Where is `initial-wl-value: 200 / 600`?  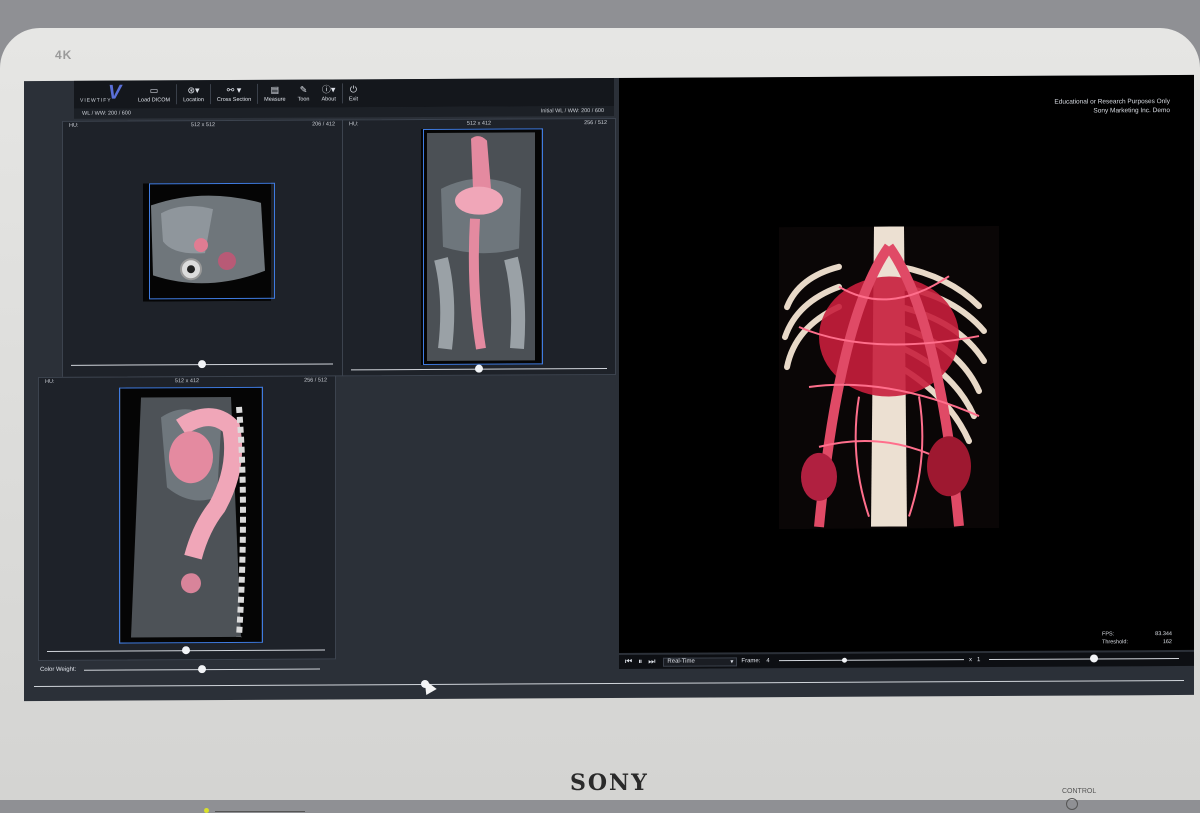 initial-wl-value: 200 / 600 is located at coordinates (592, 111).